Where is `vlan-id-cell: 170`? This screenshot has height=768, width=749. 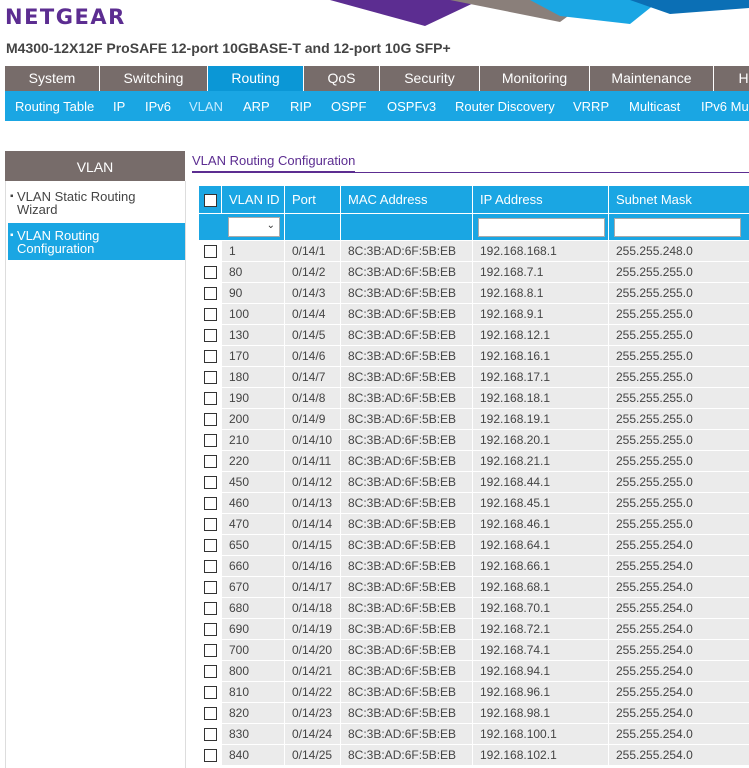
vlan-id-cell: 170 is located at coordinates (253, 356).